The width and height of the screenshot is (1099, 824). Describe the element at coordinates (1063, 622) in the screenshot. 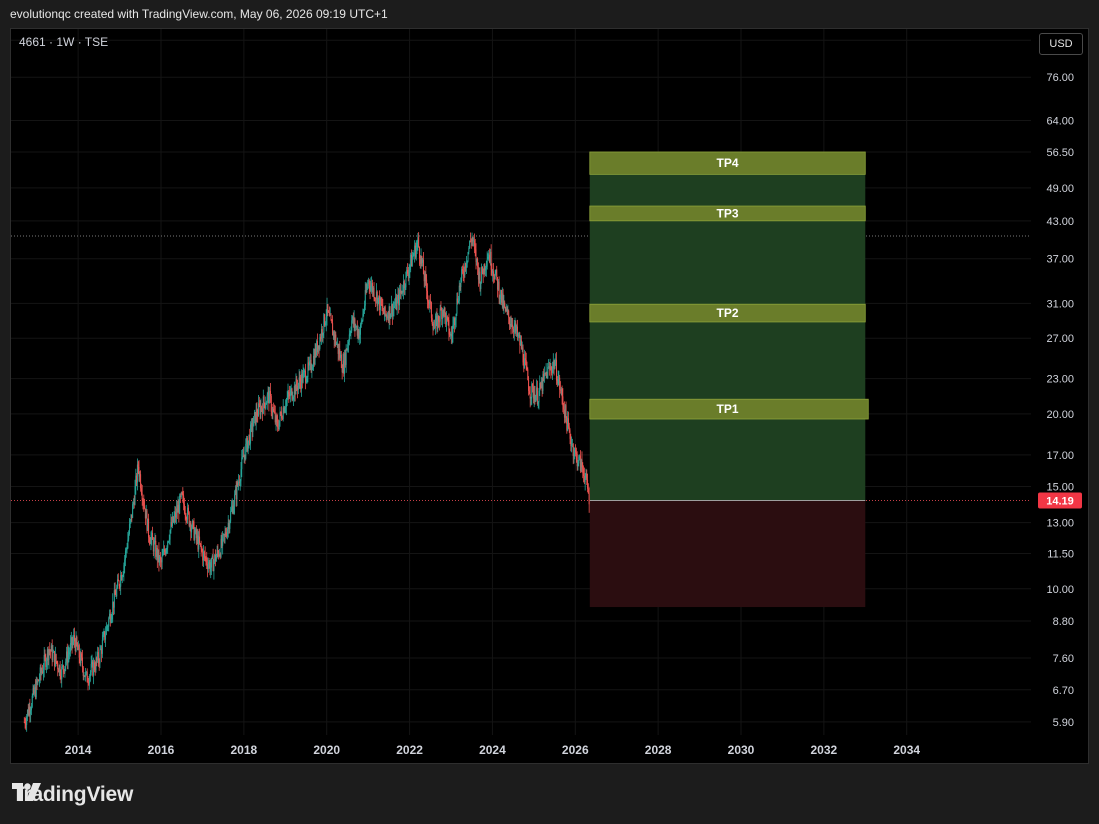

I see `y-tick-label: 8.80` at that location.